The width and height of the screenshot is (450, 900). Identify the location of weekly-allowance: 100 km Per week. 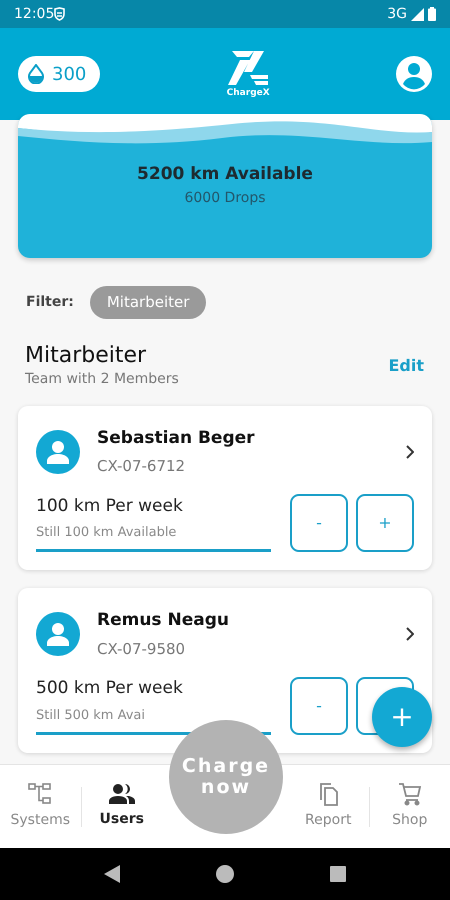
(110, 506).